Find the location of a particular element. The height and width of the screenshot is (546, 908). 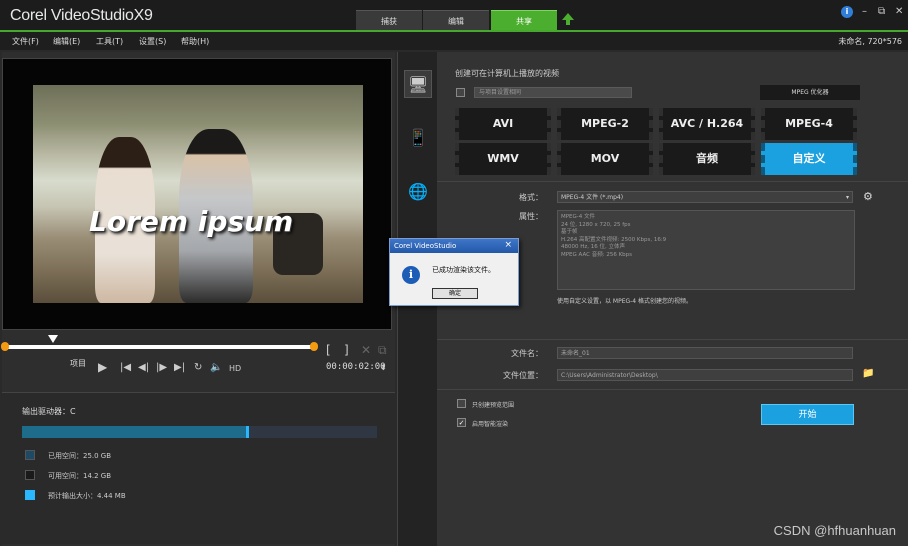

render-complete-dialog: Corel VideoStudio × i 已成功渲染该文件。 确定 is located at coordinates (454, 272).